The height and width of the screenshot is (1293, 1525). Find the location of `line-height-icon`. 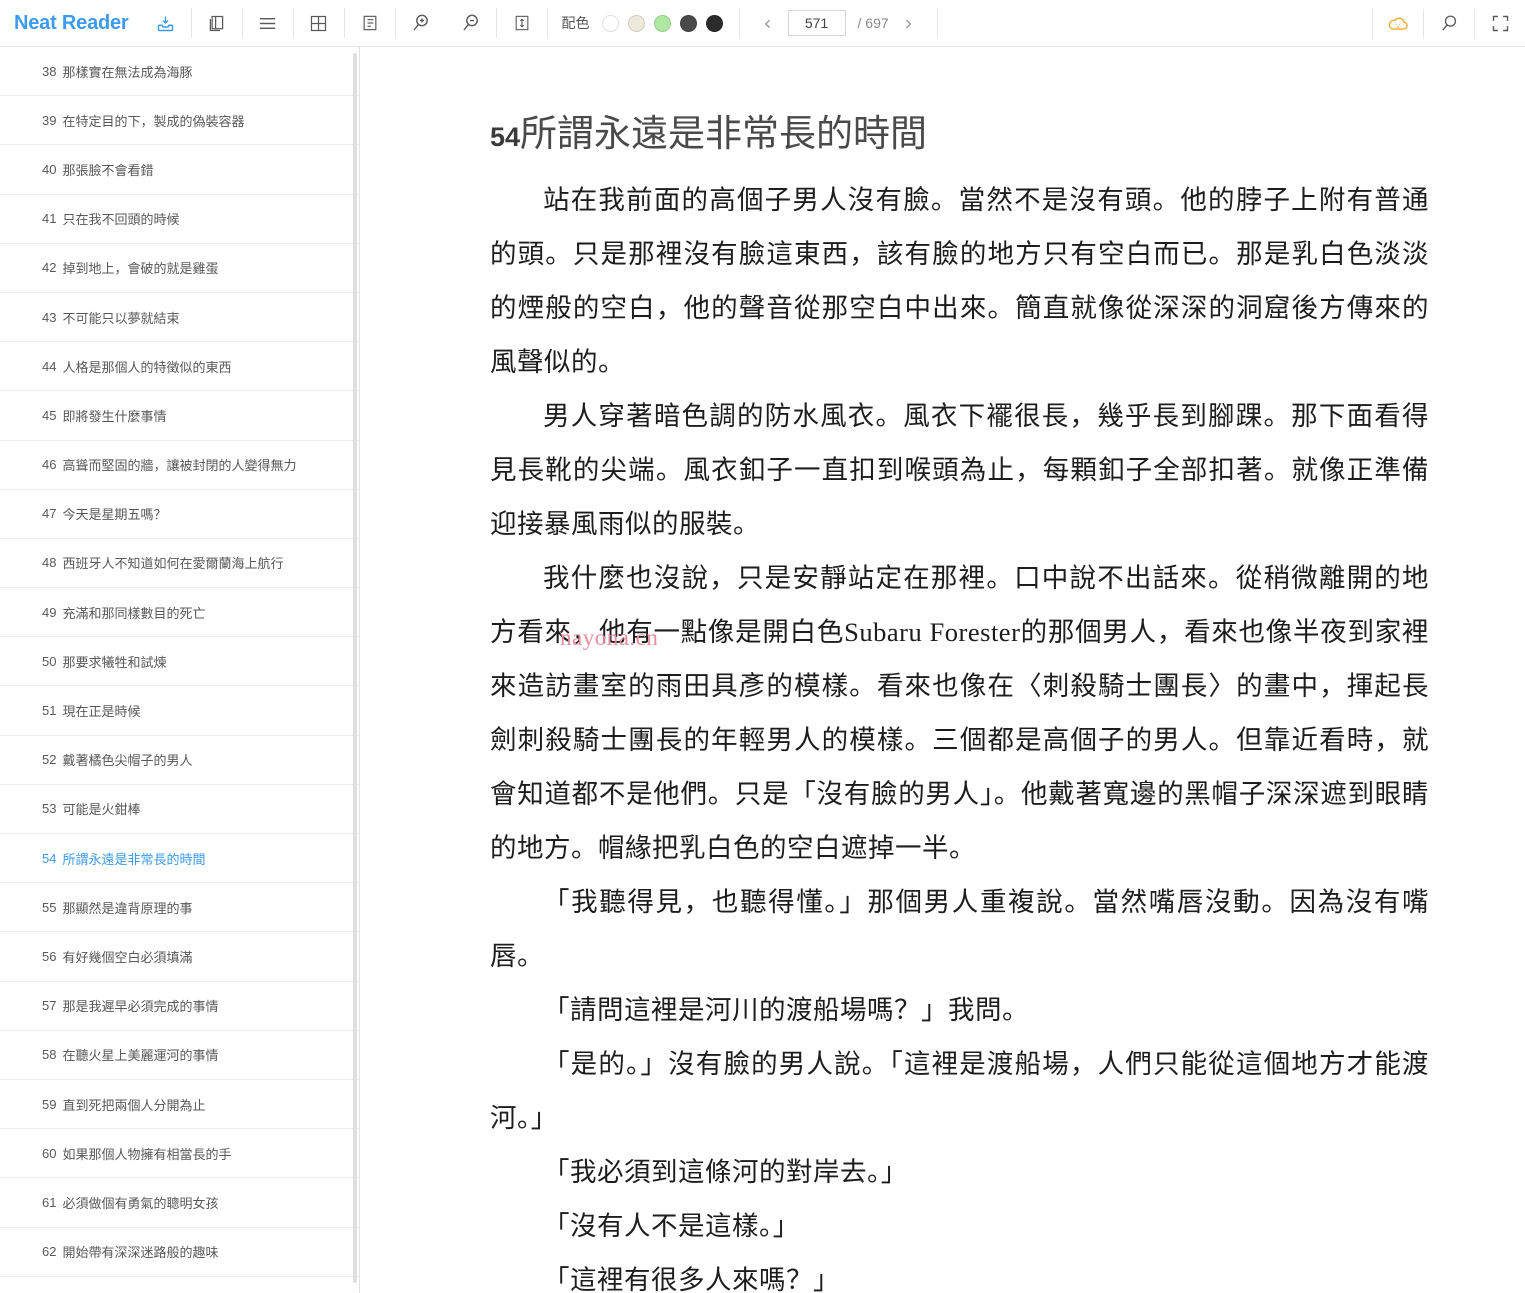

line-height-icon is located at coordinates (522, 23).